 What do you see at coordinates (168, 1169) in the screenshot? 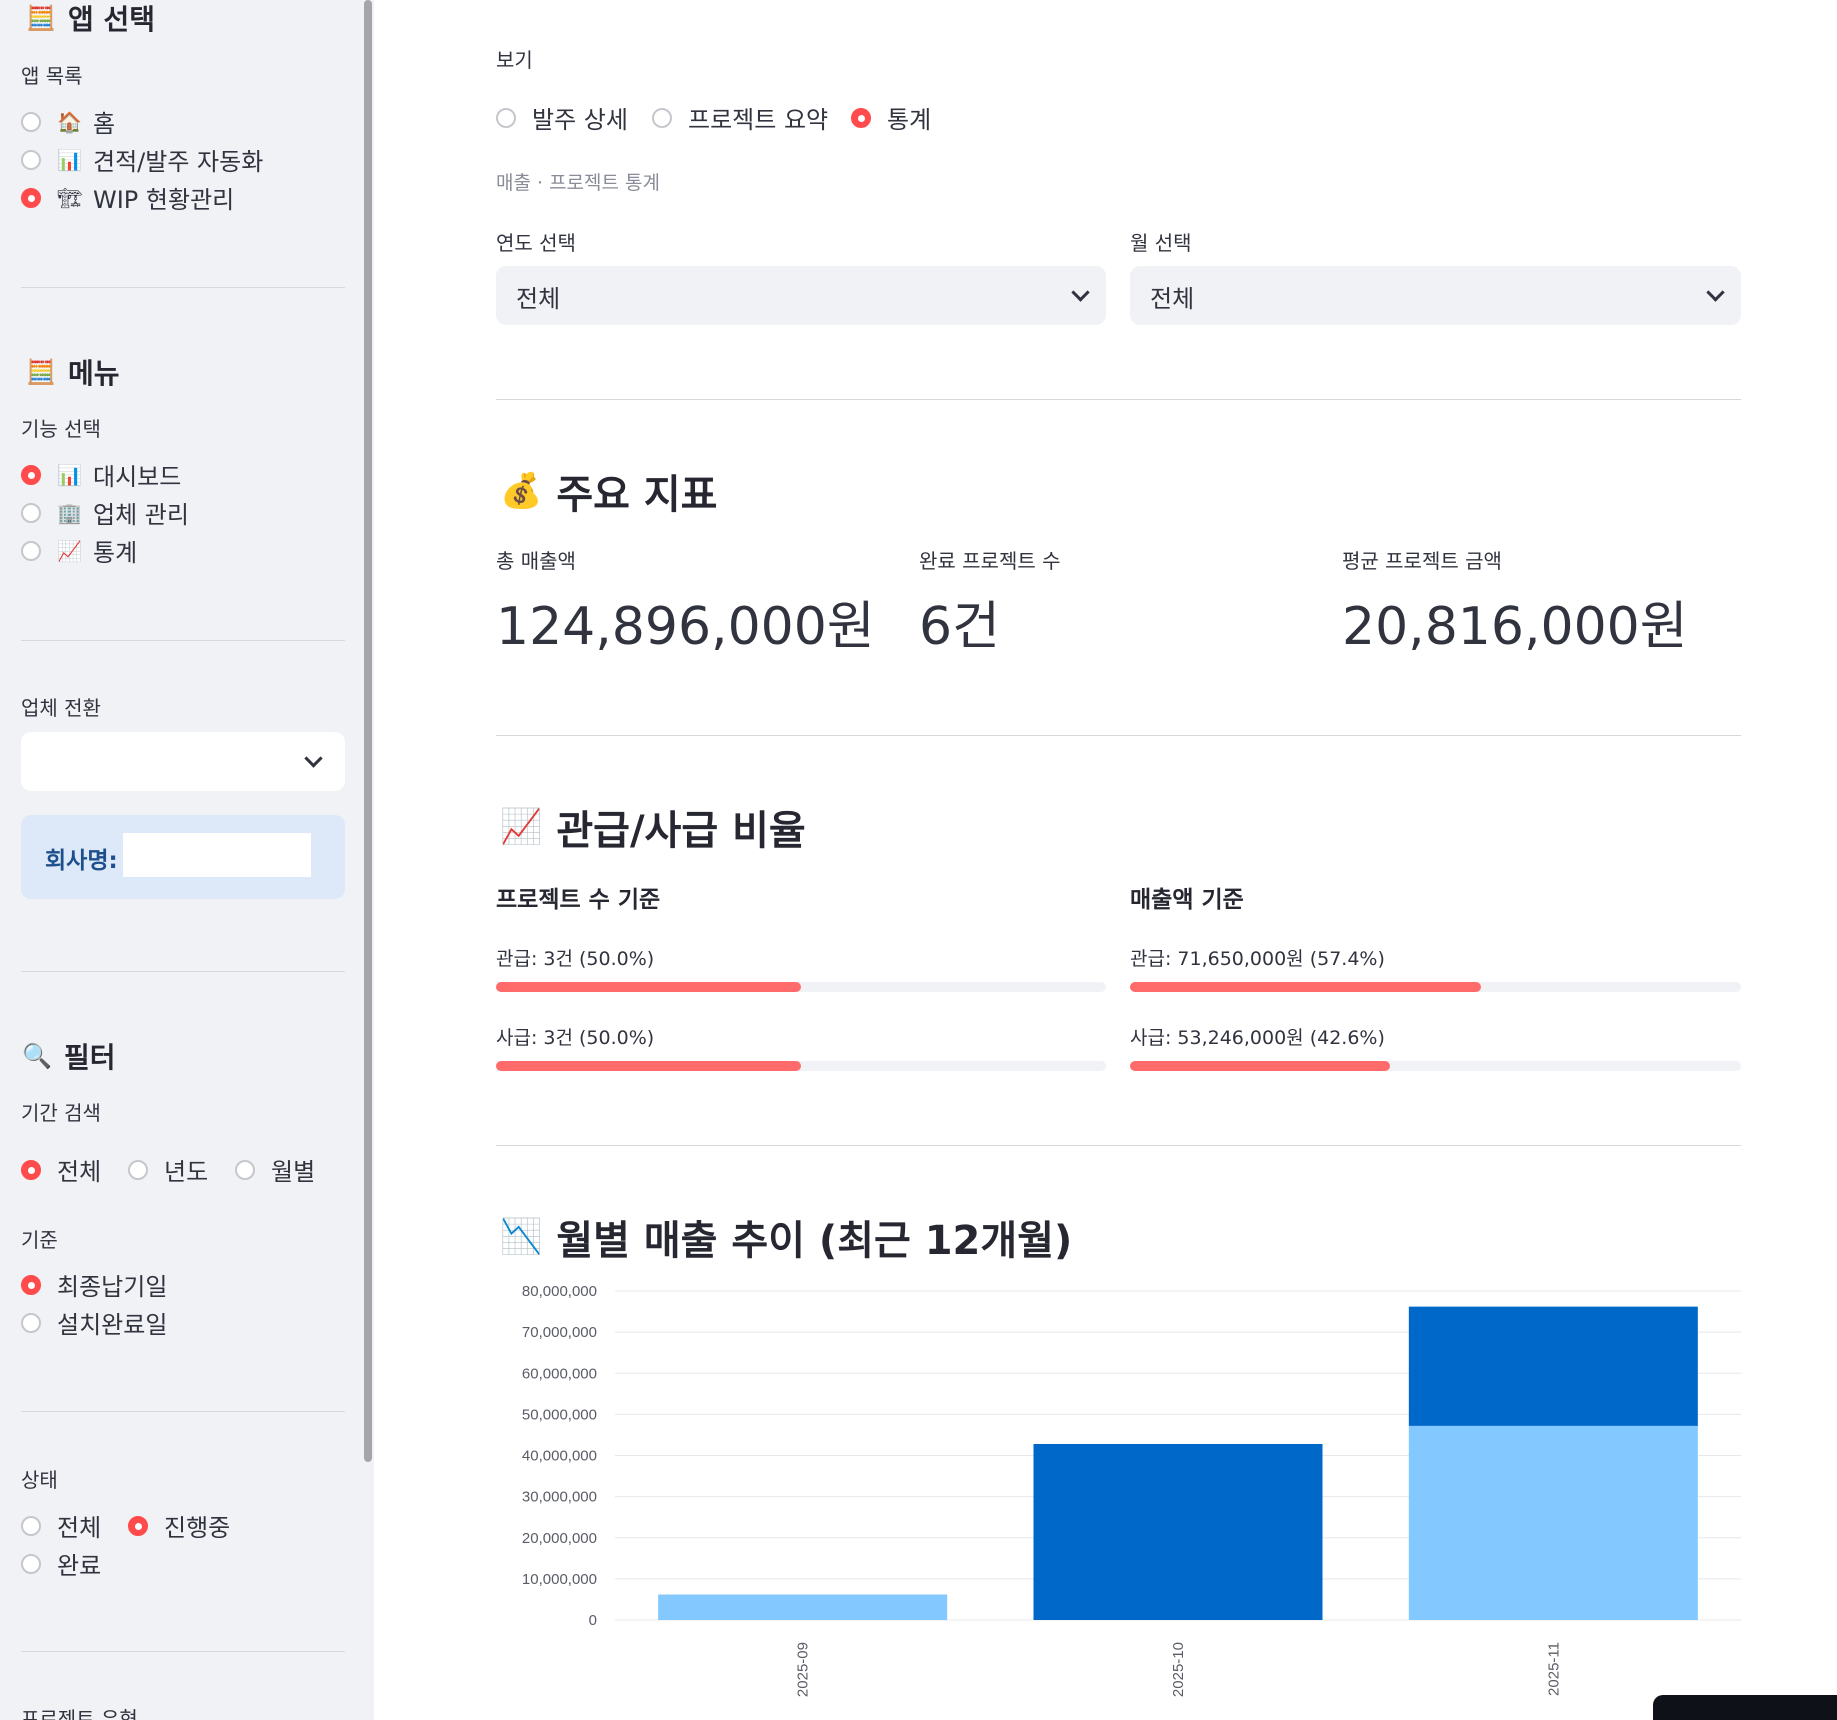
I see `period-option-year: 년도` at bounding box center [168, 1169].